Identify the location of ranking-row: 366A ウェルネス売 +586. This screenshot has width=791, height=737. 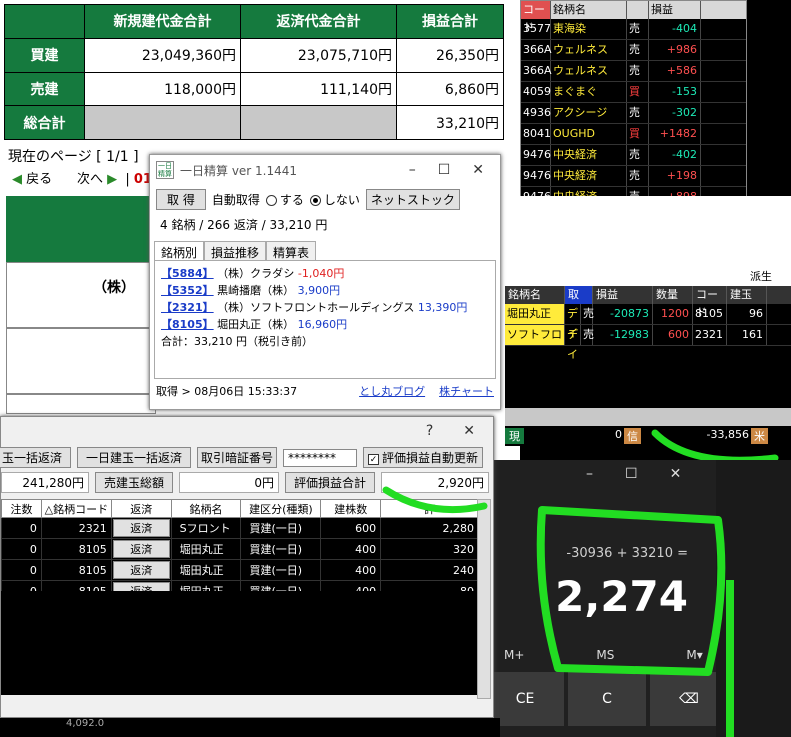
(633, 71).